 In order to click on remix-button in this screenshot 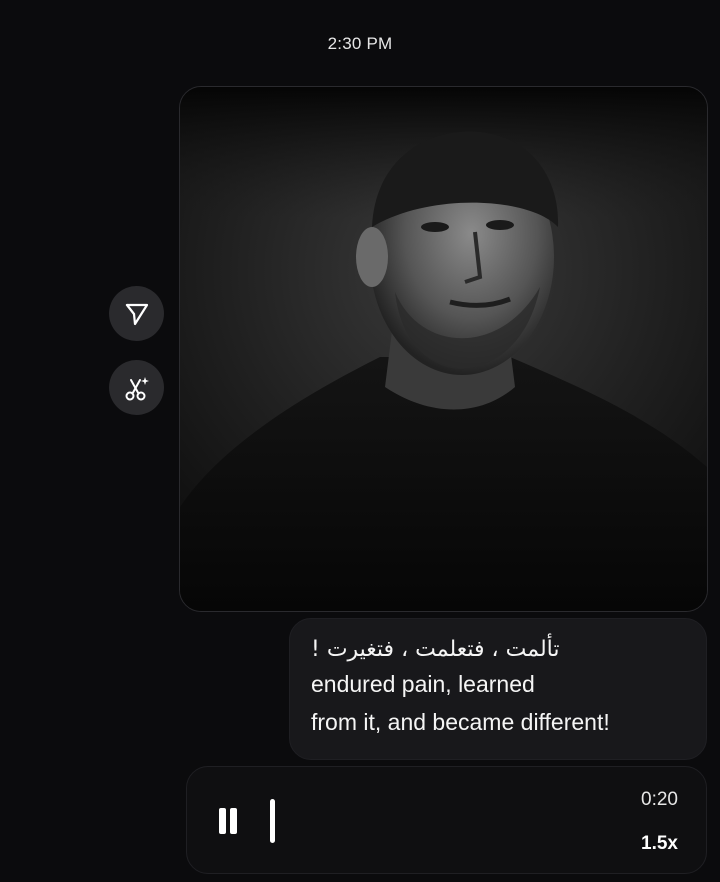, I will do `click(136, 387)`.